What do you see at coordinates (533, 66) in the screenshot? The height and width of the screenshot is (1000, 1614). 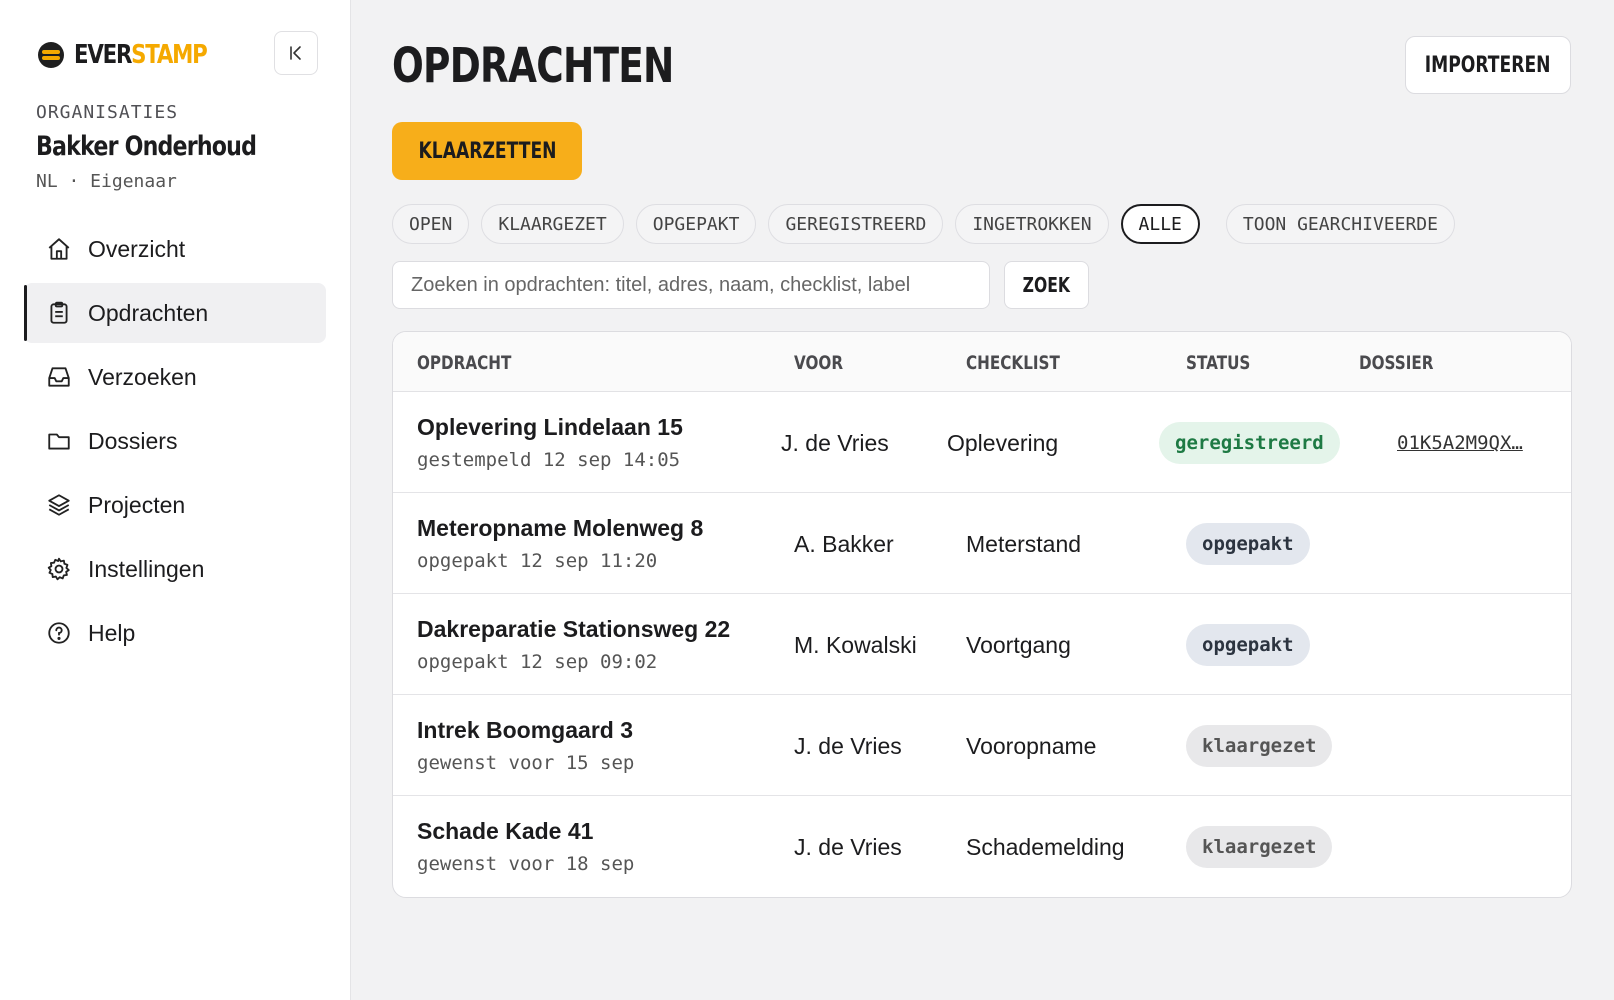 I see `page-title: OPDRACHTEN` at bounding box center [533, 66].